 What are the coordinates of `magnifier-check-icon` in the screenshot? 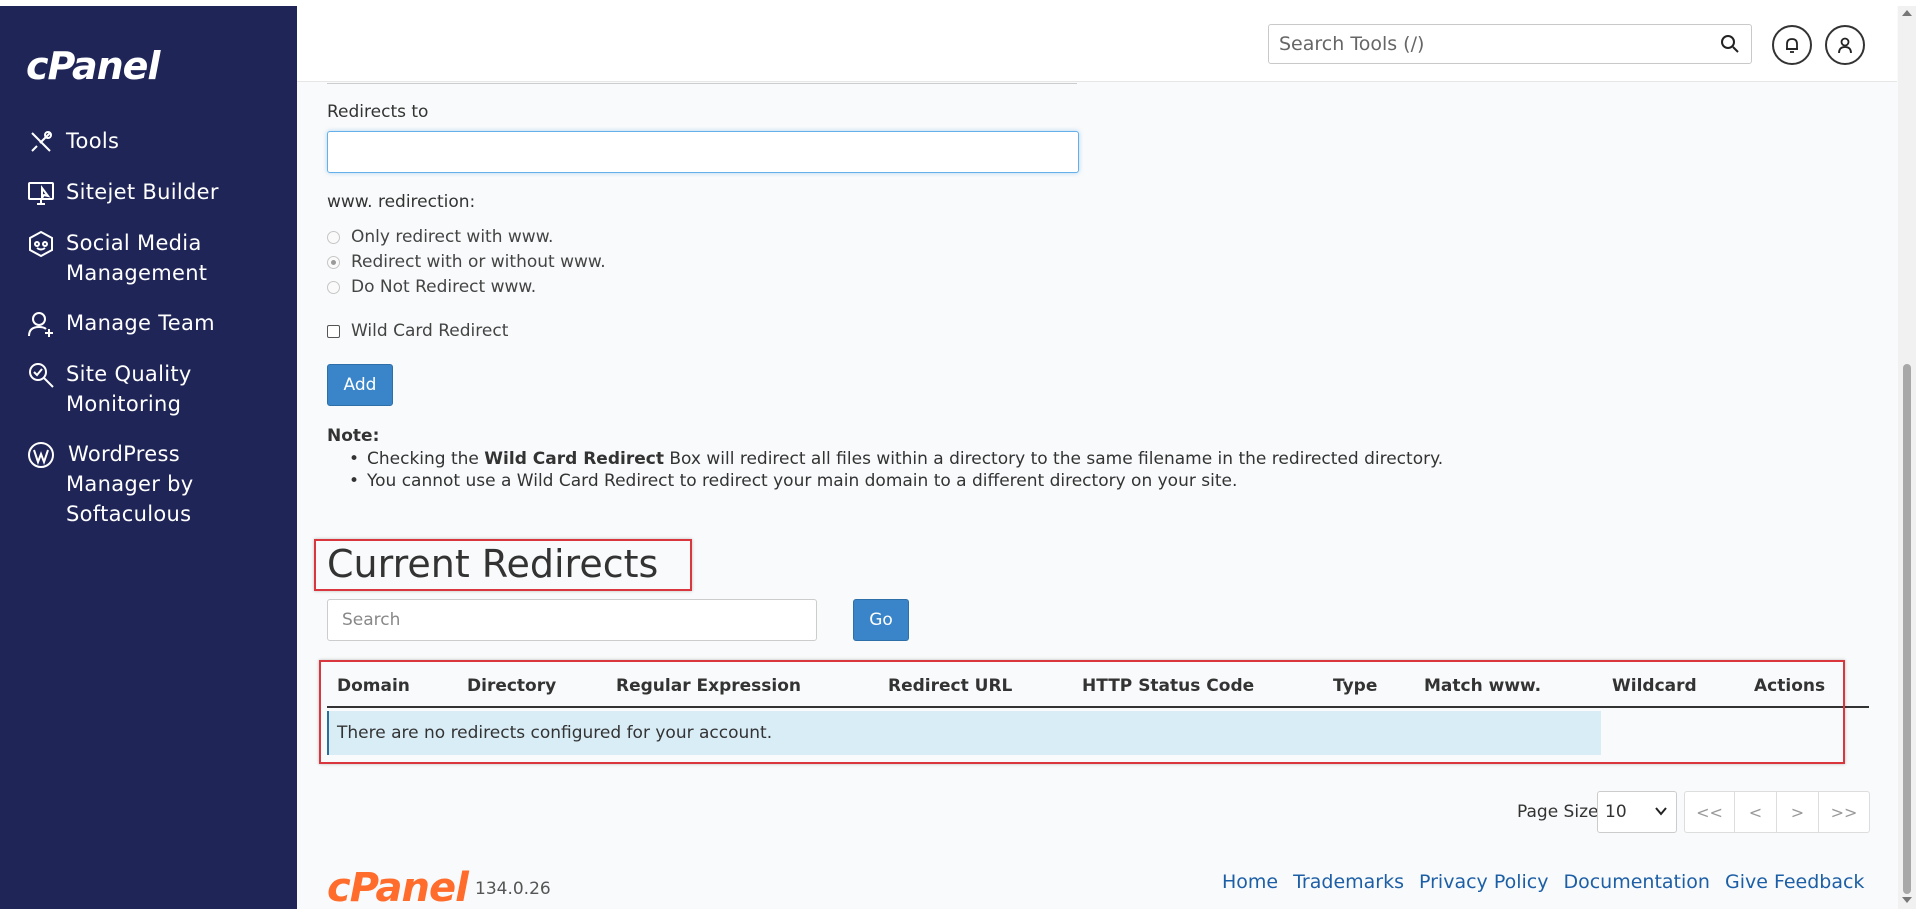 It's located at (41, 375).